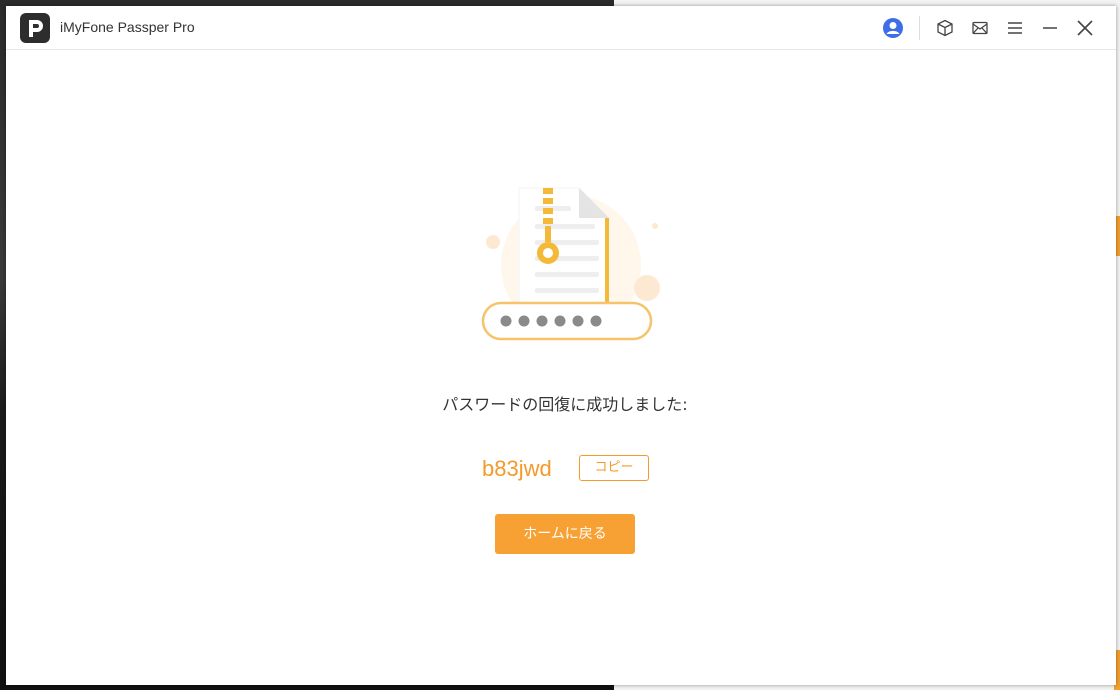 Image resolution: width=1120 pixels, height=690 pixels. What do you see at coordinates (561, 28) in the screenshot?
I see `title-bar: iMyFone Passper Pro` at bounding box center [561, 28].